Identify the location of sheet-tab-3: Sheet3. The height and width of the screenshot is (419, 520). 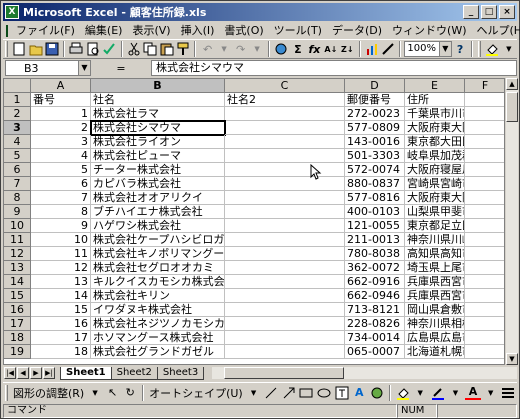
(180, 373).